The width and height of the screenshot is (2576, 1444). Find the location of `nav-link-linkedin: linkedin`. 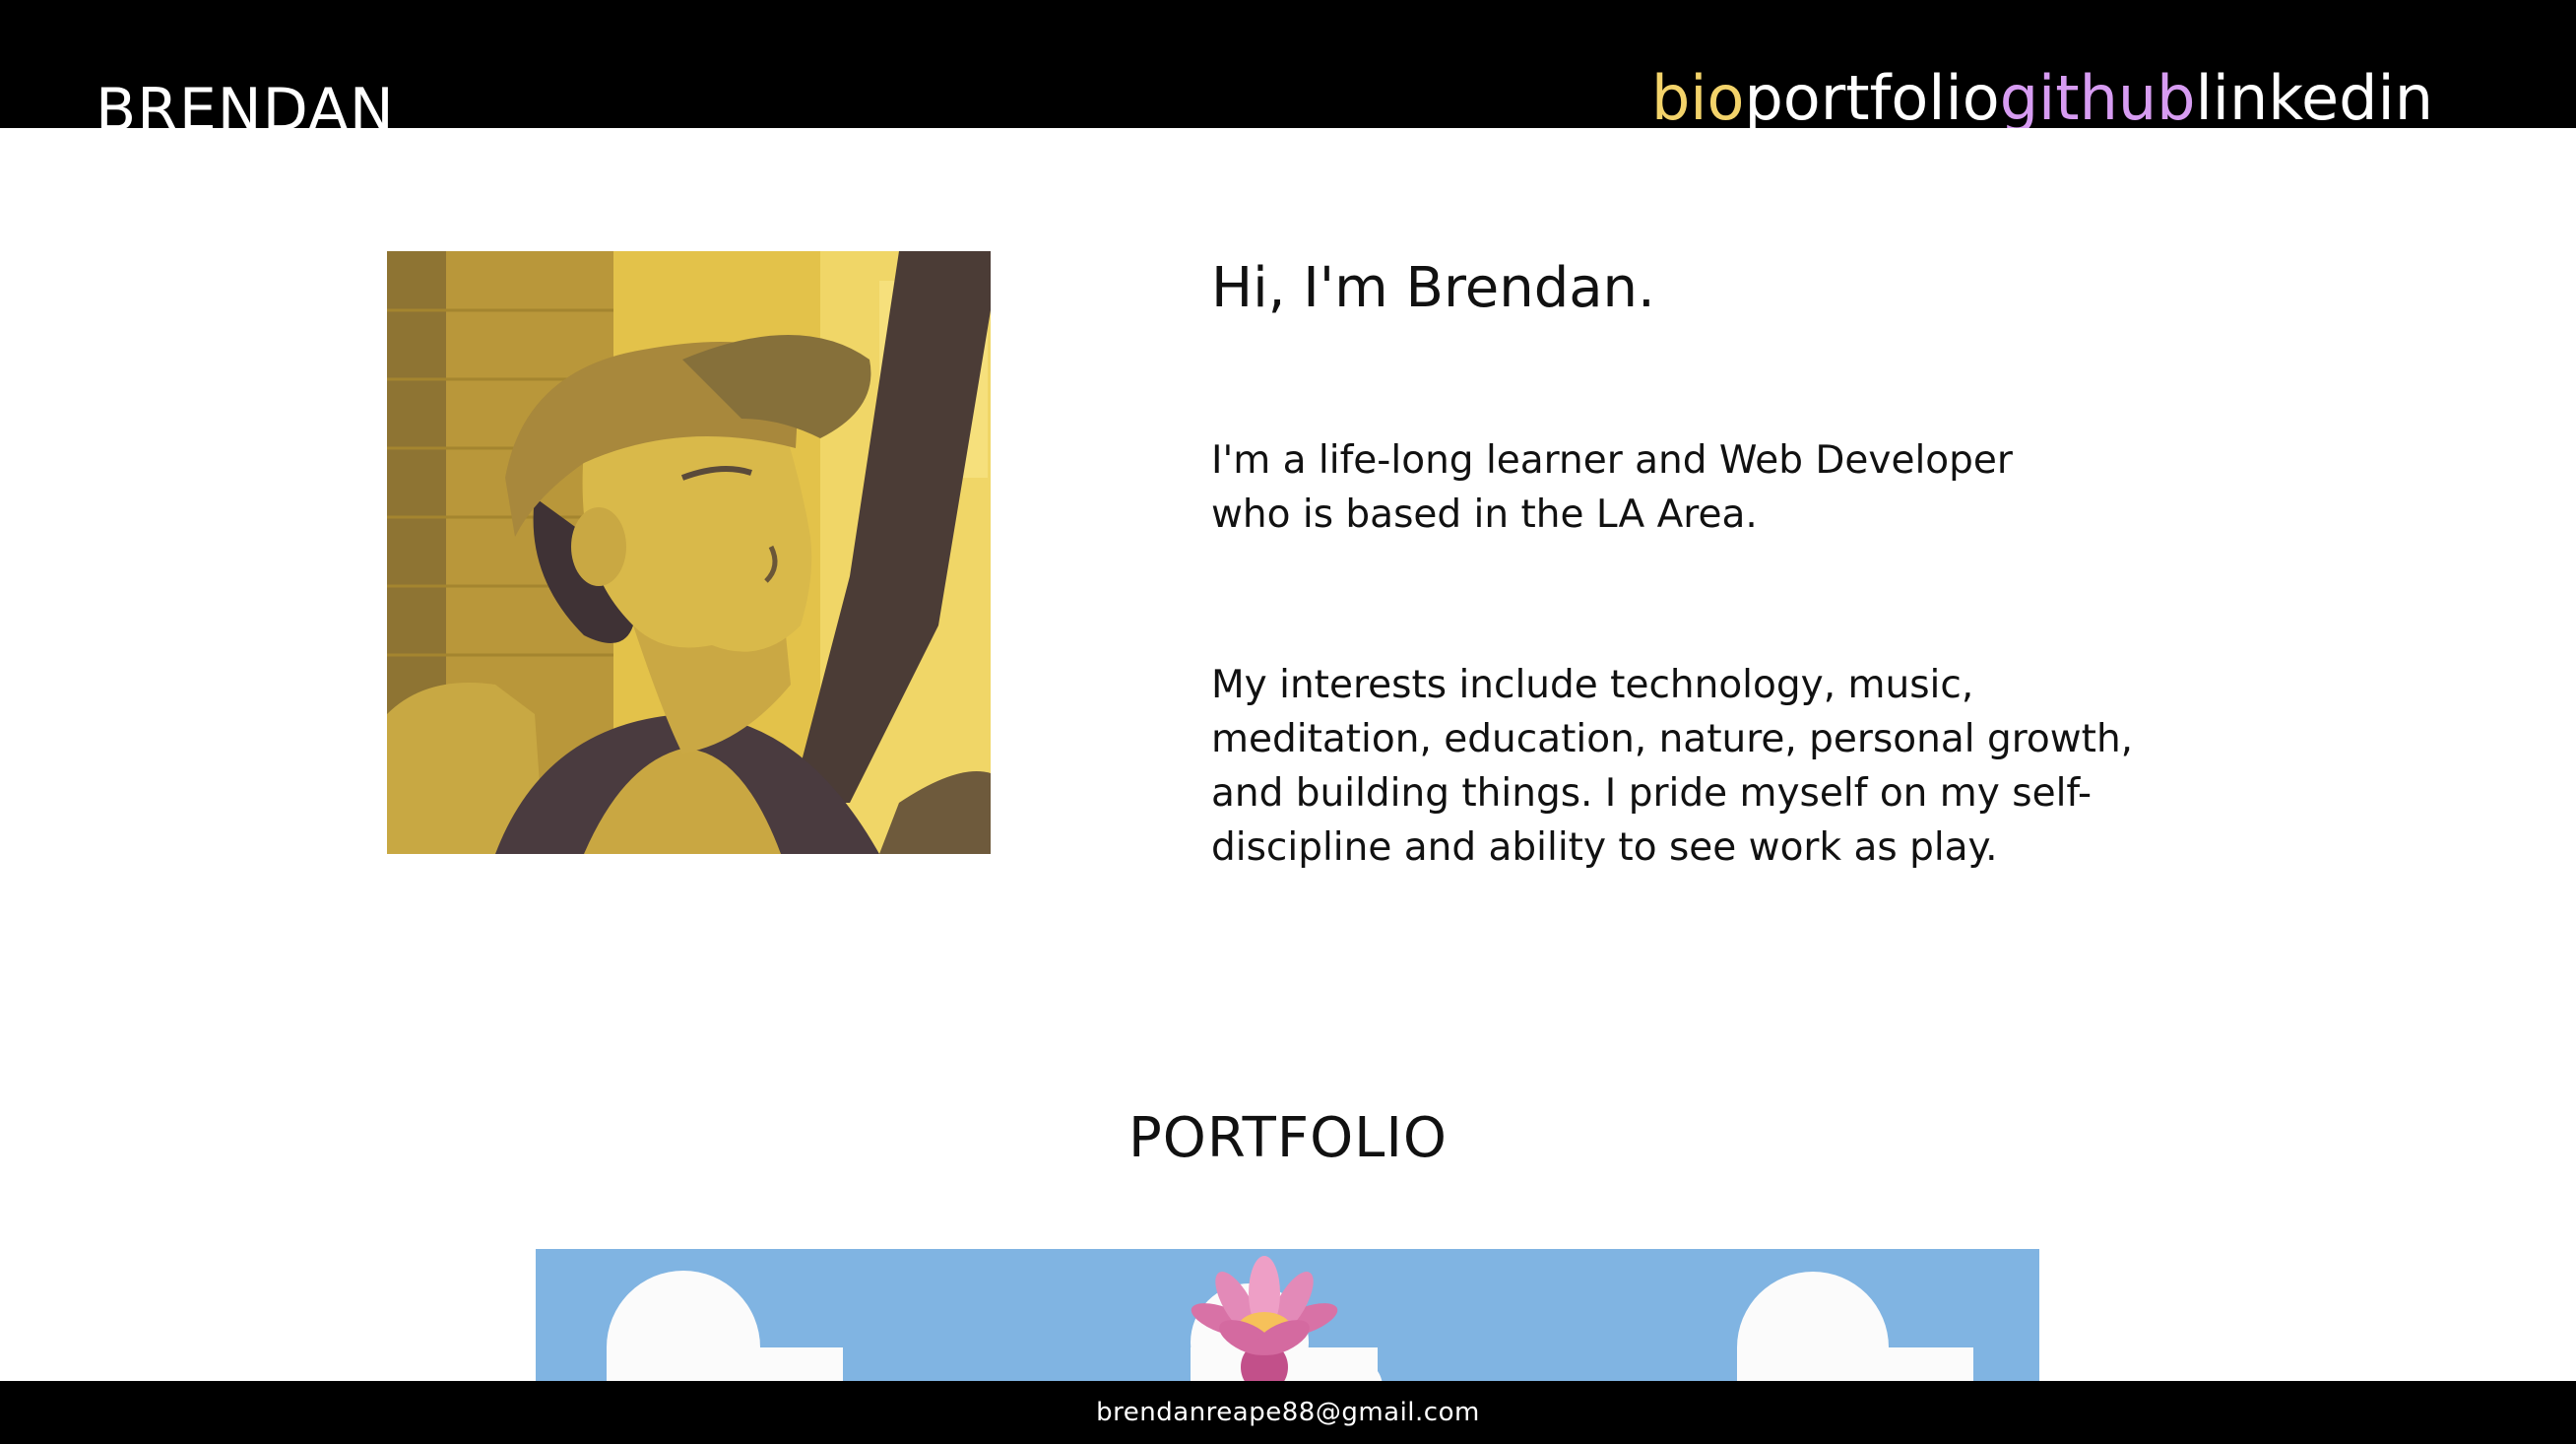

nav-link-linkedin: linkedin is located at coordinates (2314, 94).